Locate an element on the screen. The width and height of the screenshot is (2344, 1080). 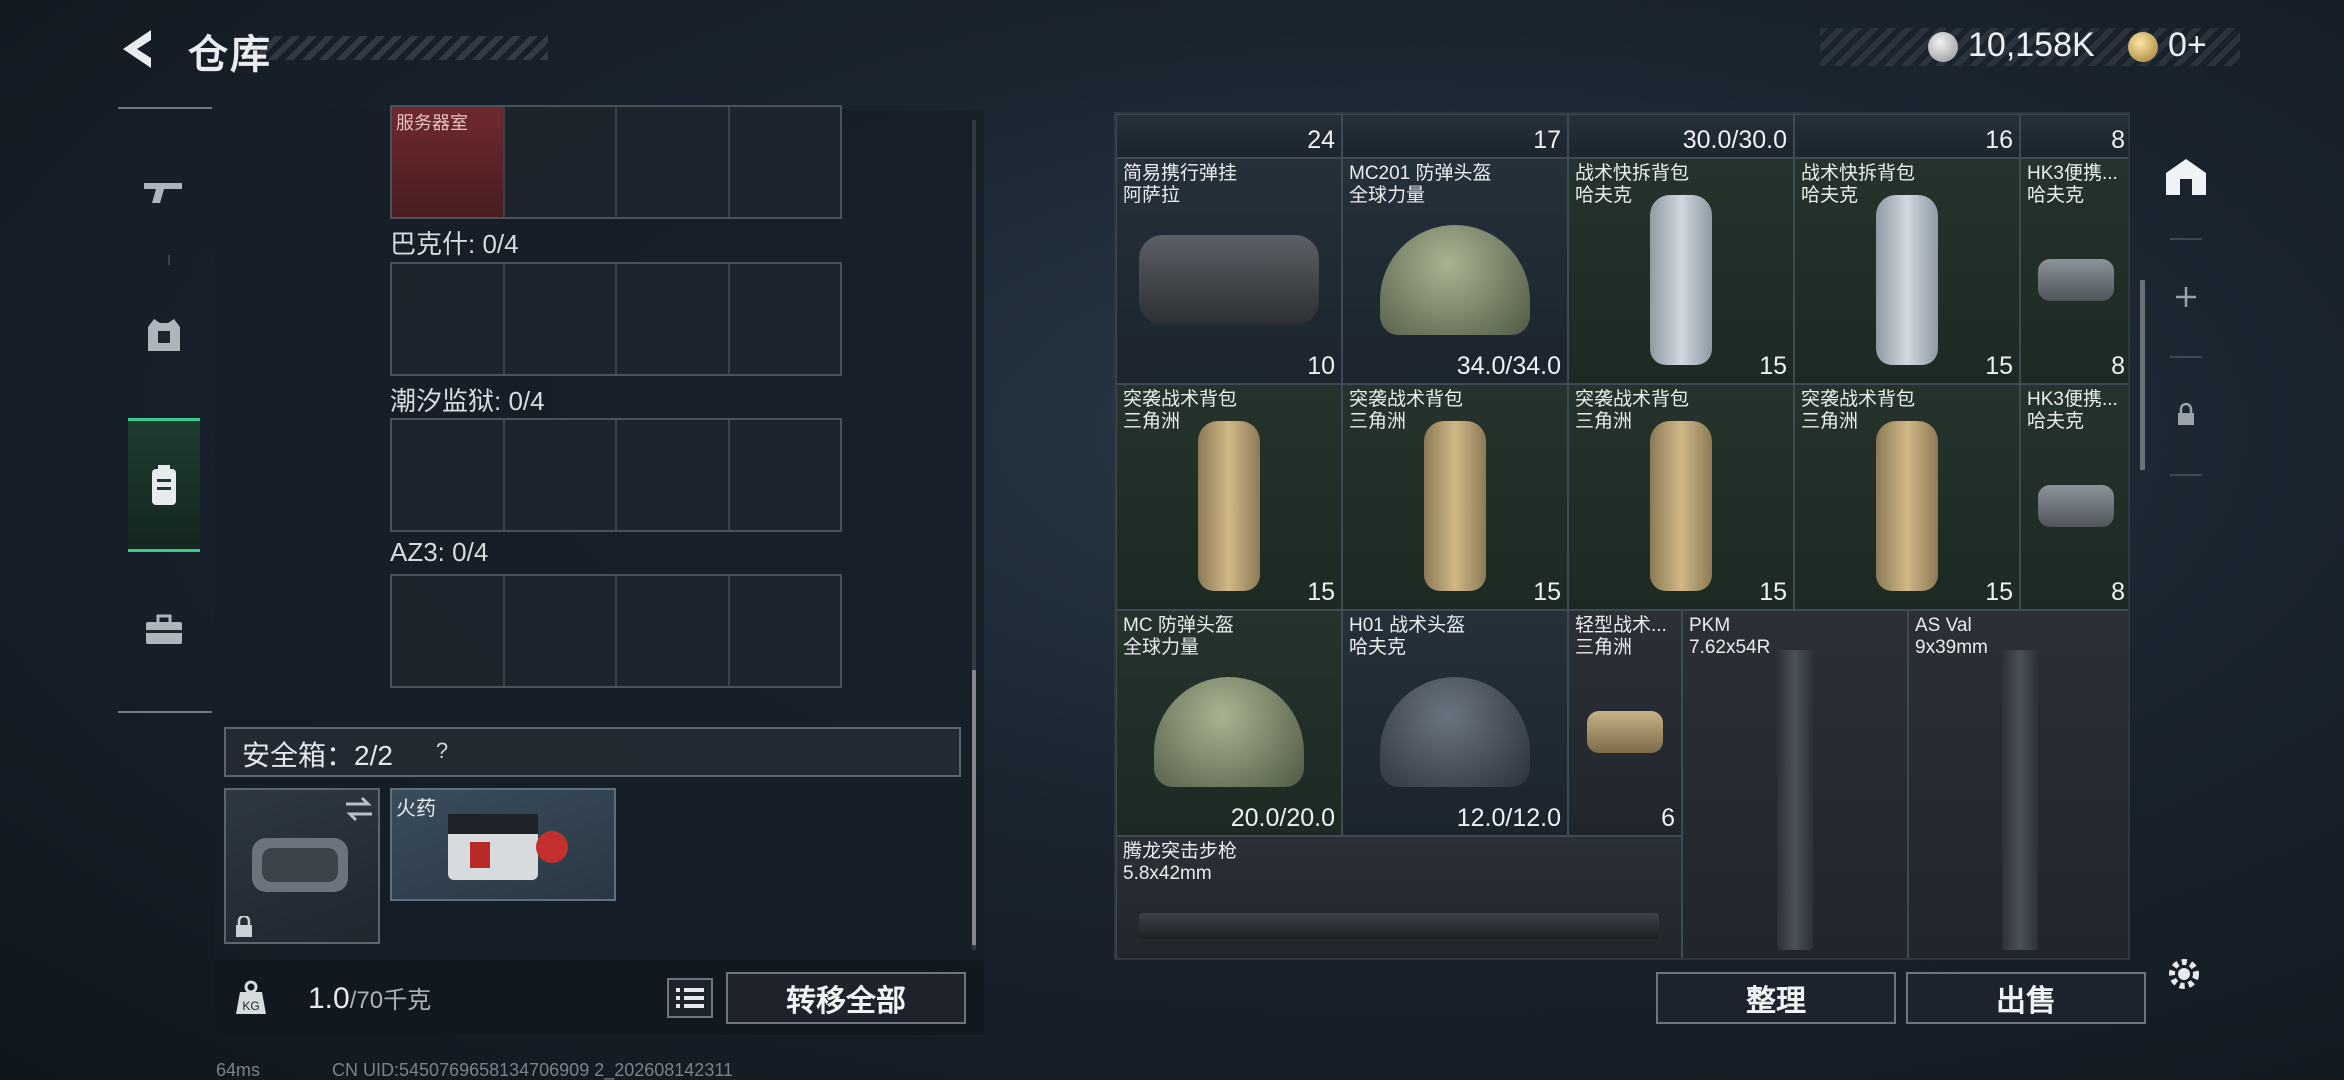
nav-weapons is located at coordinates (164, 190).